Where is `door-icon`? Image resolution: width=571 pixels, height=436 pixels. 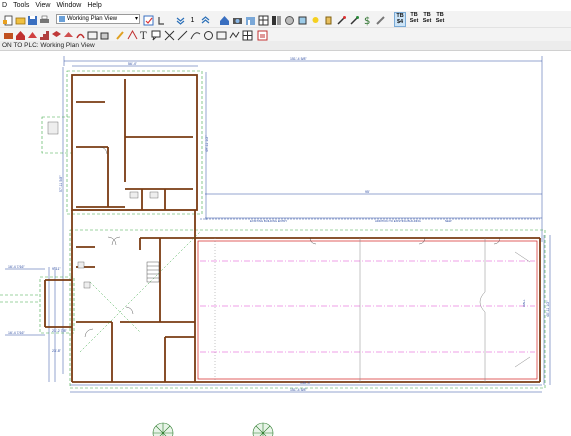
door-icon is located at coordinates (288, 19).